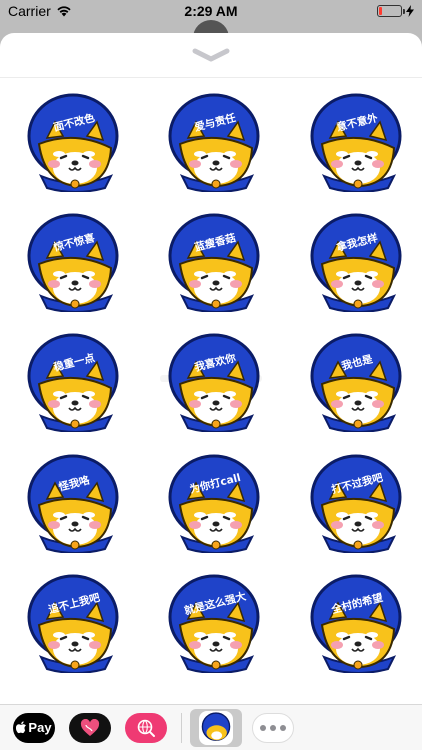  I want to click on sticker-item: 为你打call, so click(216, 503).